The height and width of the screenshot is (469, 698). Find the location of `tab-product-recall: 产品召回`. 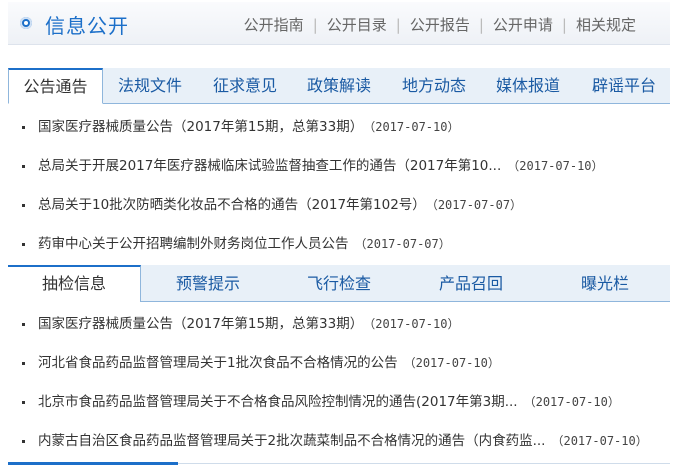

tab-product-recall: 产品召回 is located at coordinates (471, 283).